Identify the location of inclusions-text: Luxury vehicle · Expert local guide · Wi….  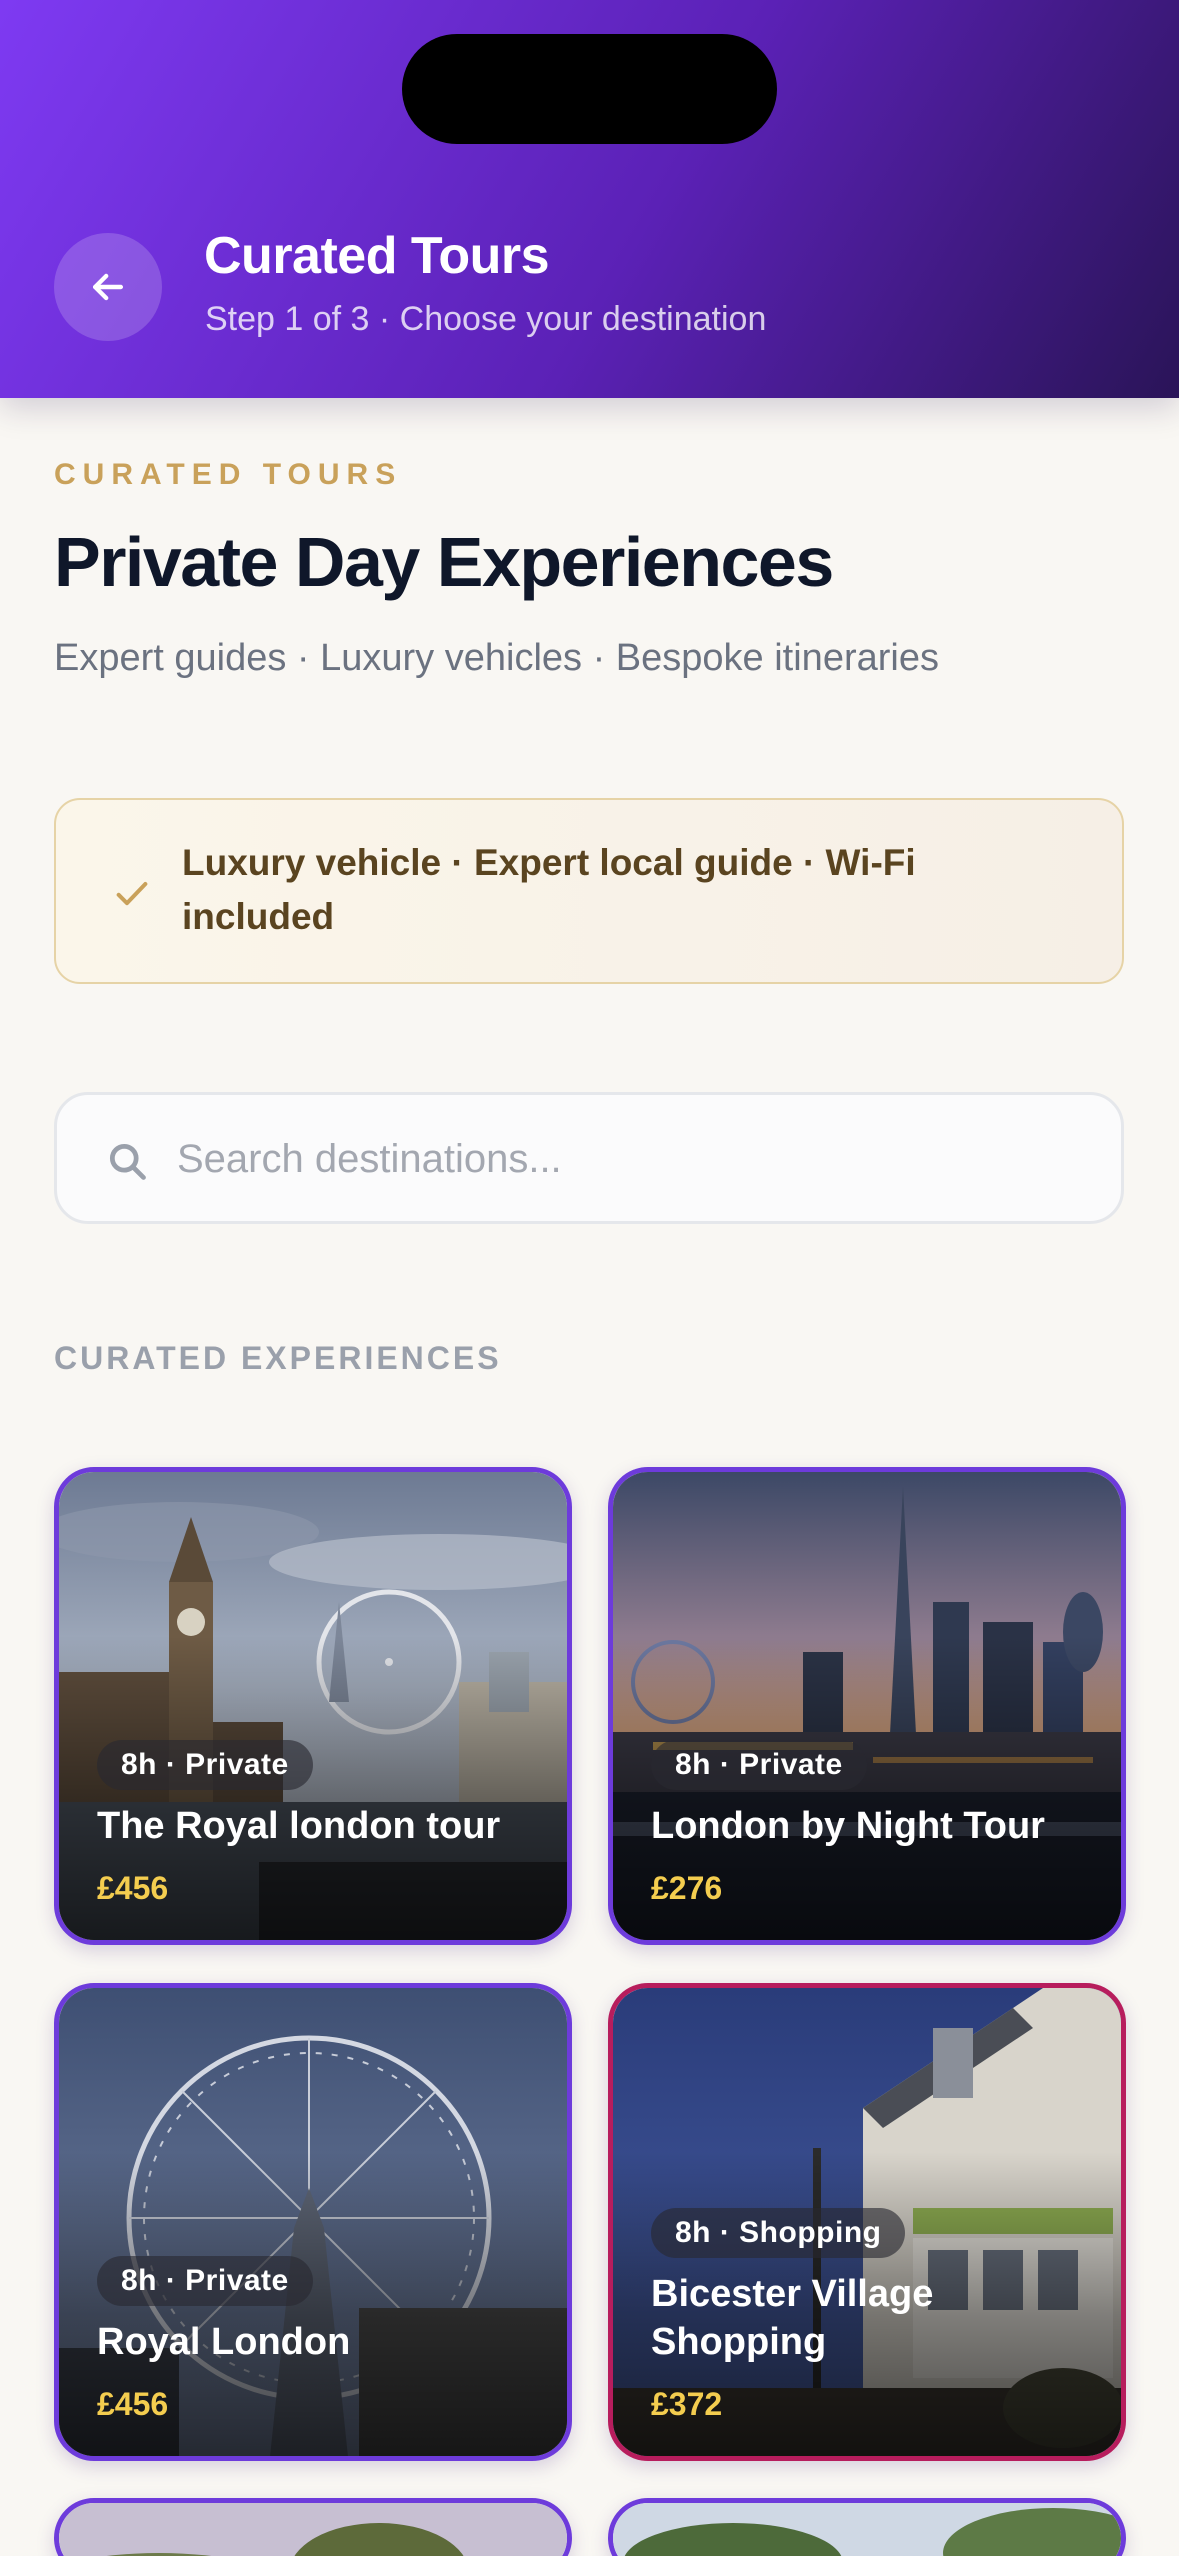
(549, 889).